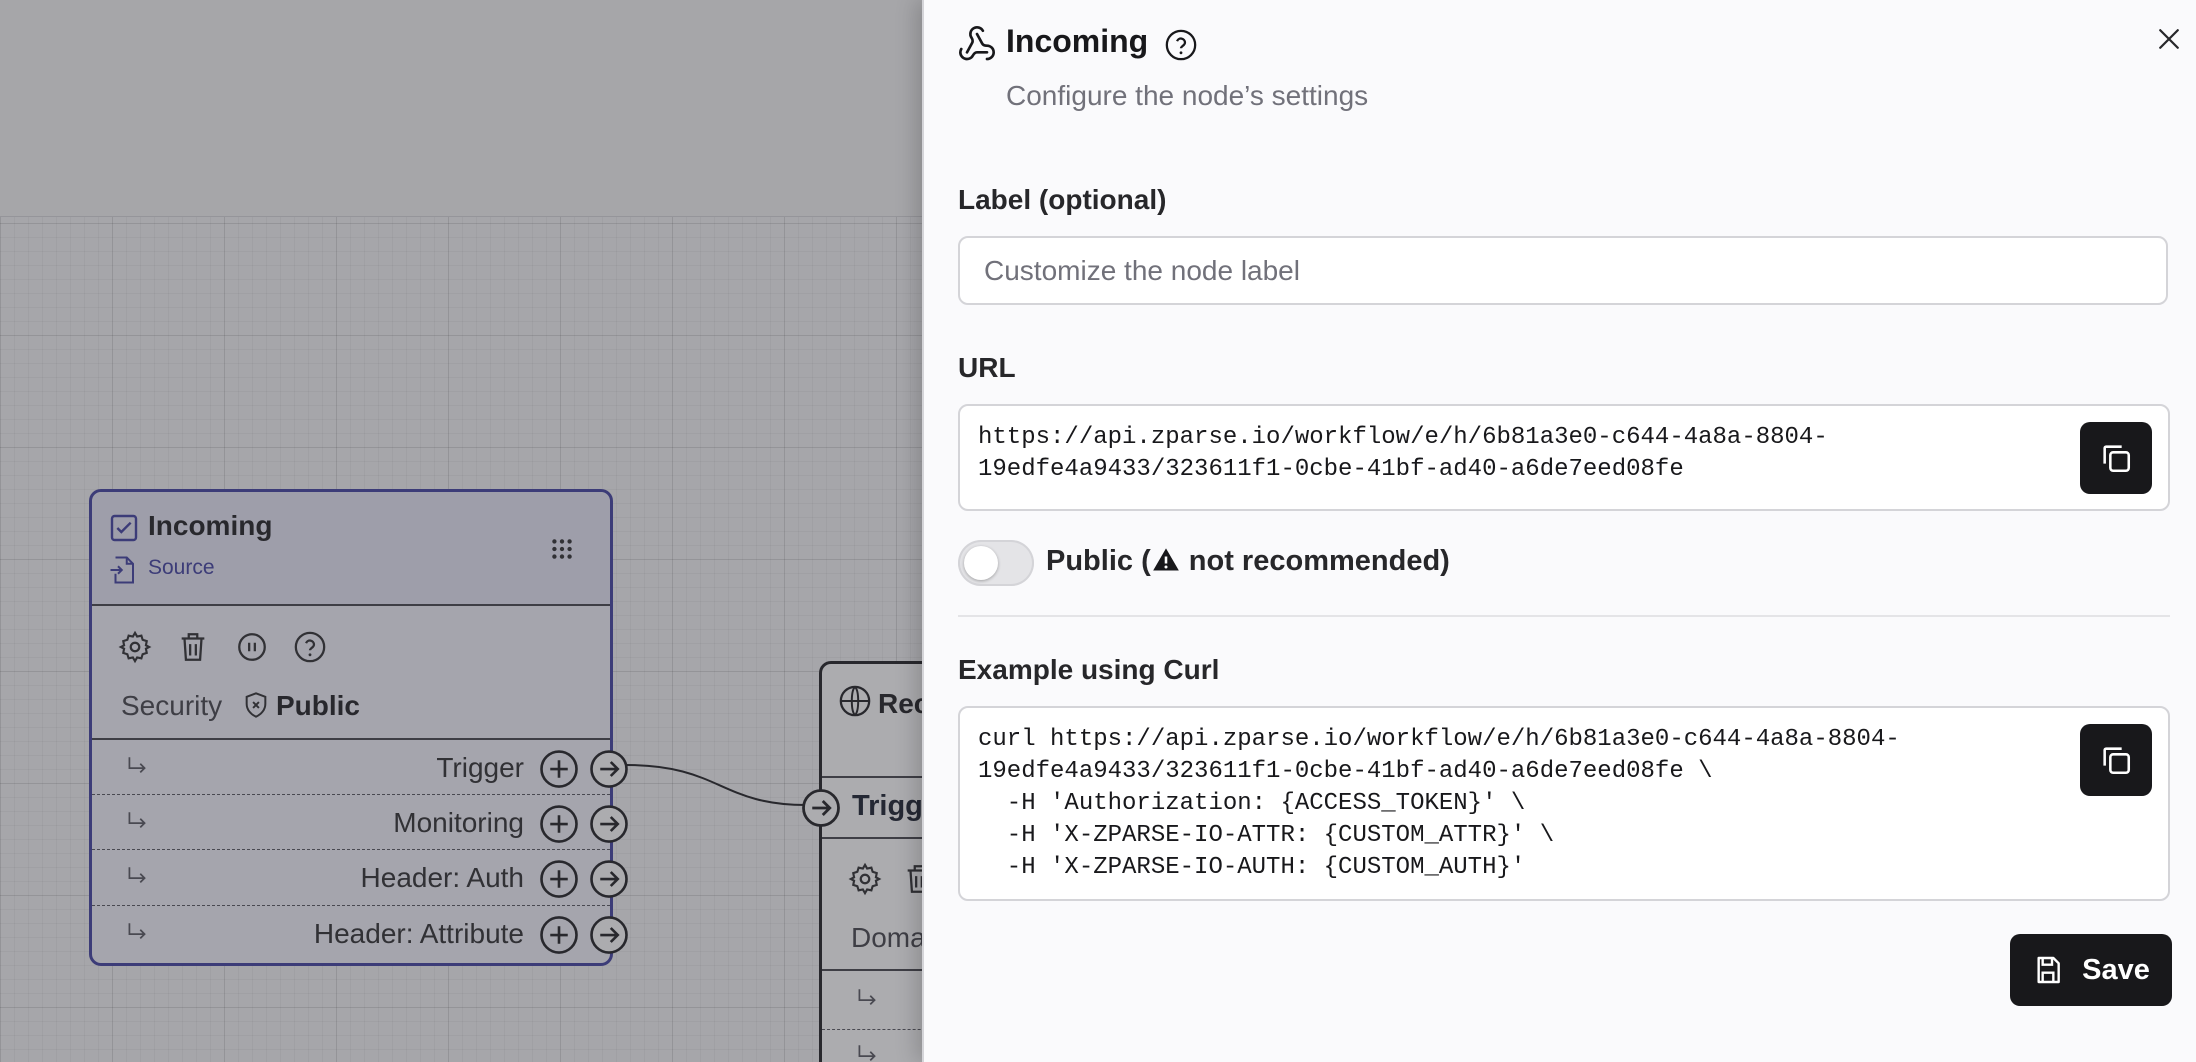 This screenshot has height=1062, width=2196. Describe the element at coordinates (1165, 559) in the screenshot. I see `warning-icon` at that location.